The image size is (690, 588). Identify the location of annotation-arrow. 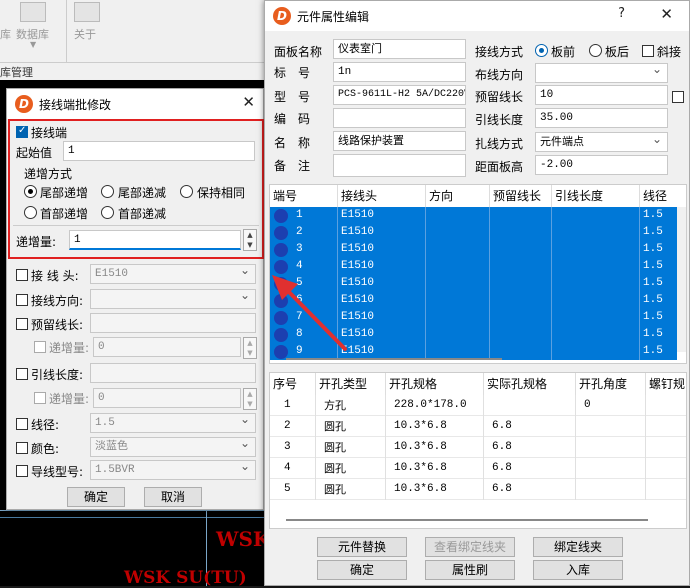
(309, 313).